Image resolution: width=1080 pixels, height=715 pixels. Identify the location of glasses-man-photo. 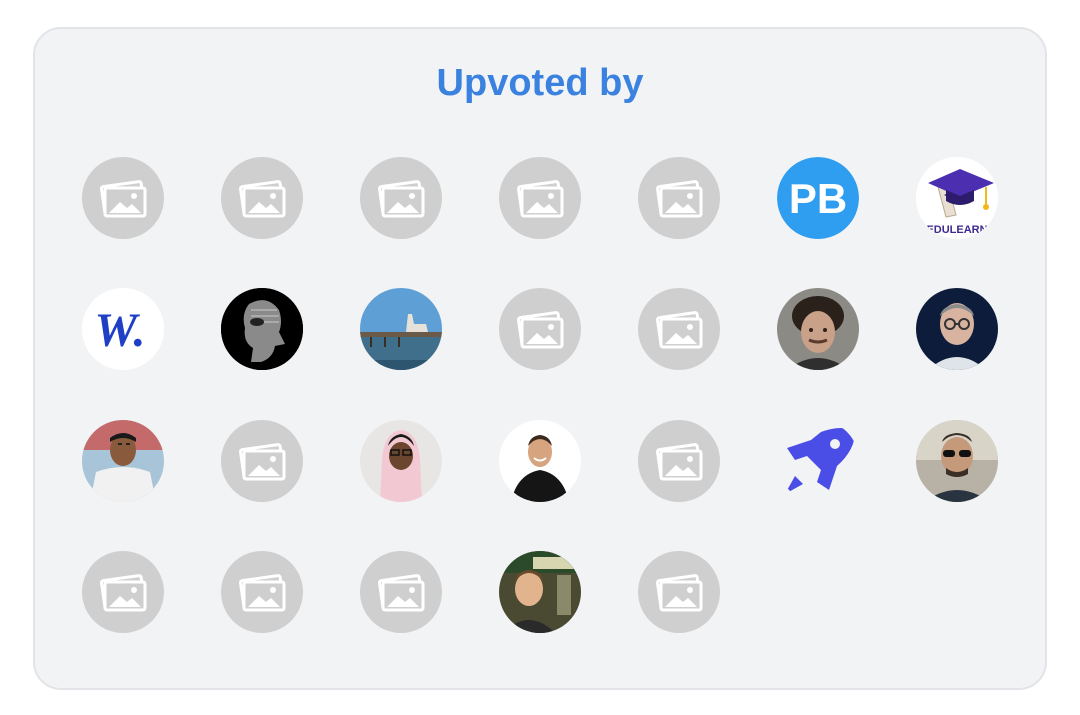
(957, 329).